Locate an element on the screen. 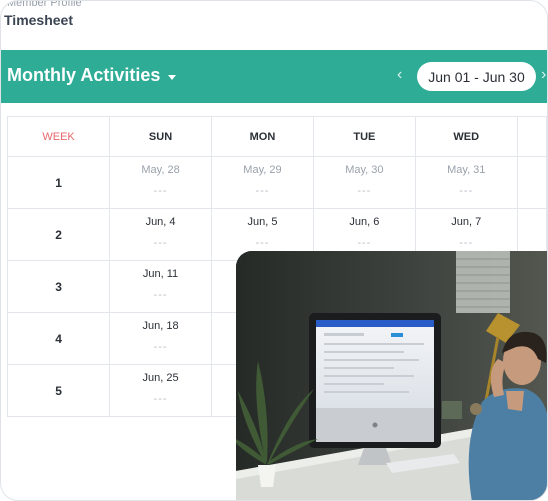 This screenshot has width=548, height=501. calendar-toolbar: Monthly Activities ‹ Jun 01 - Jun 30 › is located at coordinates (274, 76).